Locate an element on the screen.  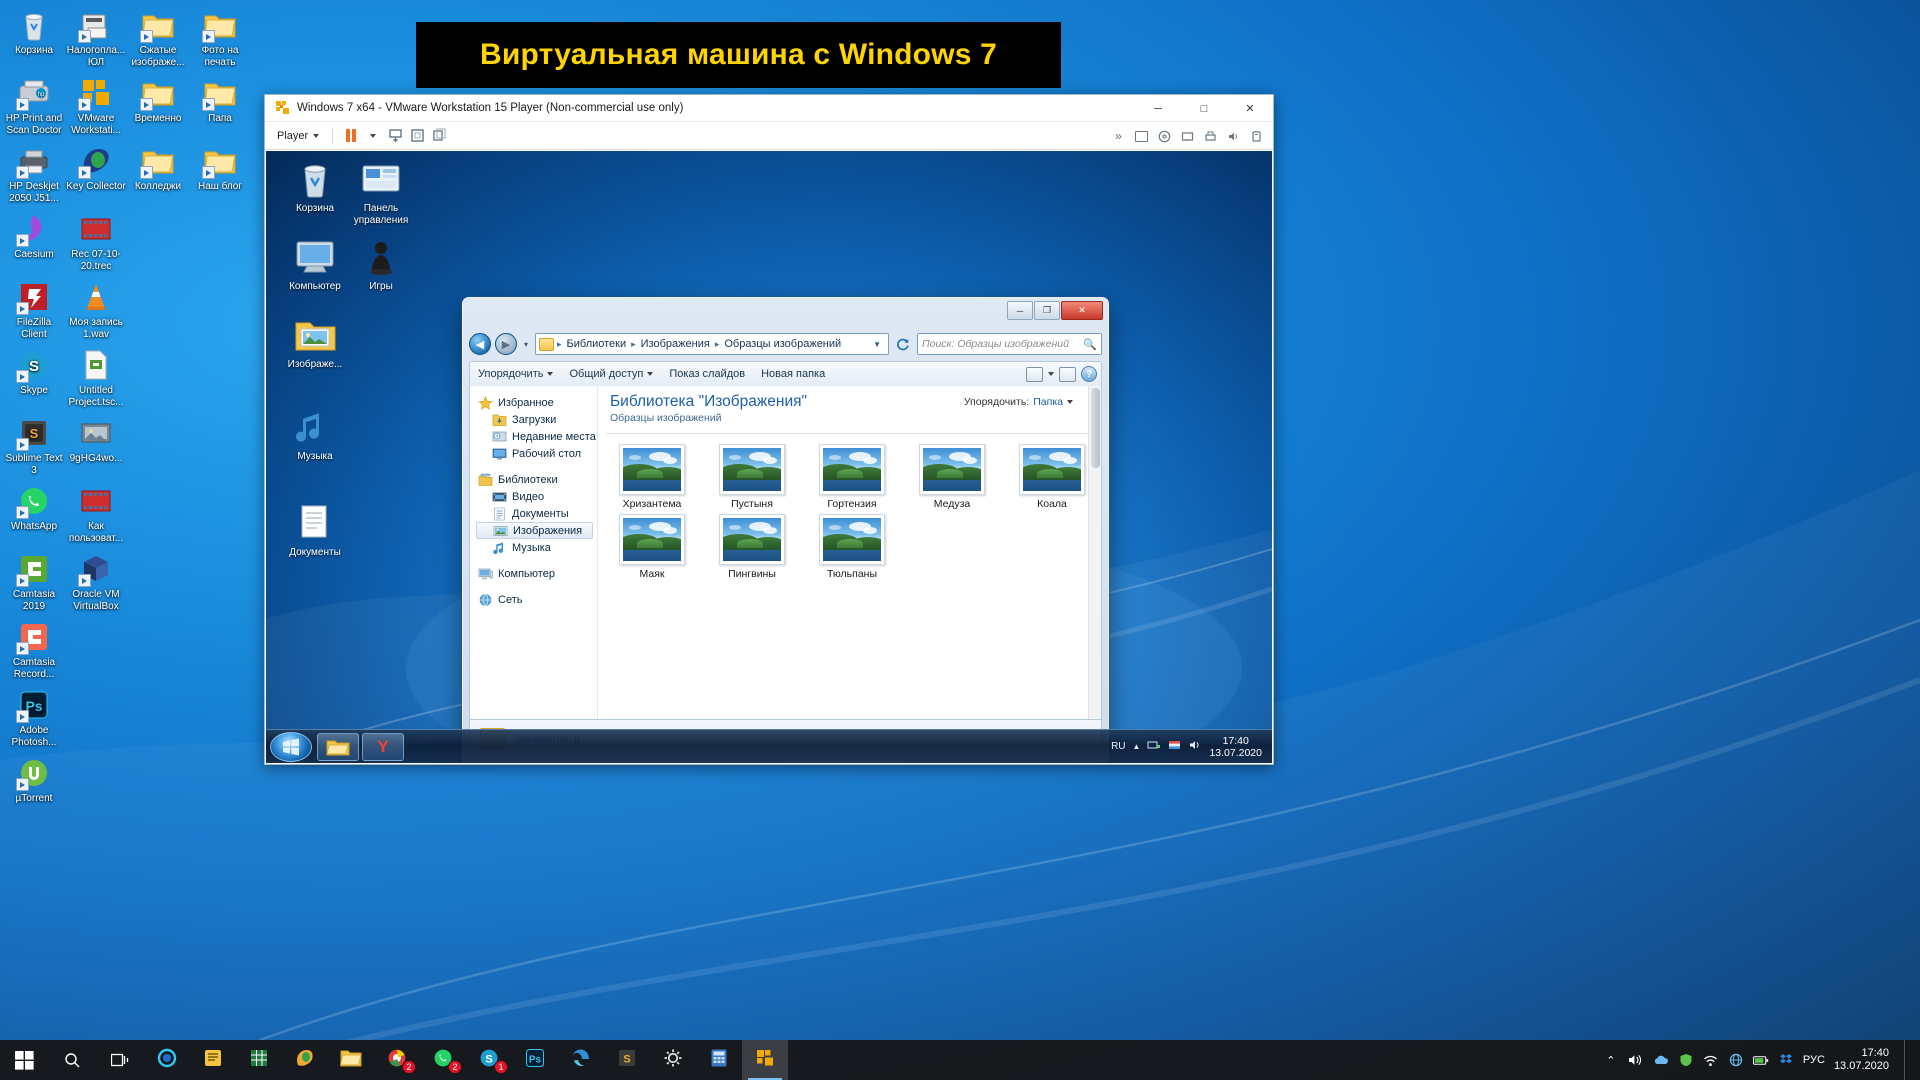
player-menu-button: Player is located at coordinates (298, 136).